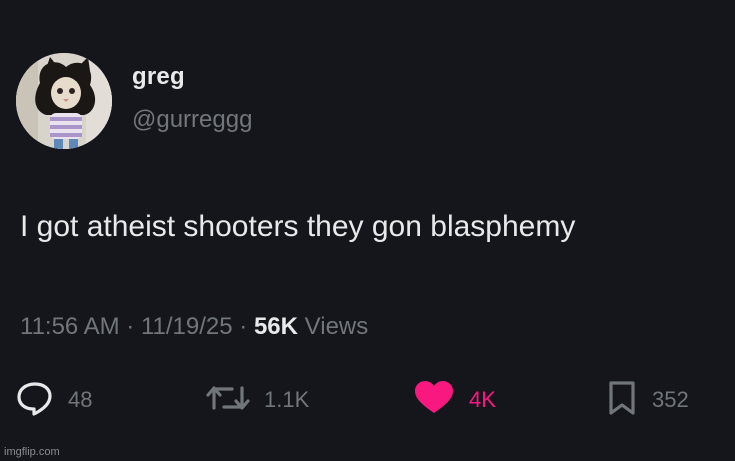  What do you see at coordinates (32, 452) in the screenshot?
I see `watermark: imgflip.com` at bounding box center [32, 452].